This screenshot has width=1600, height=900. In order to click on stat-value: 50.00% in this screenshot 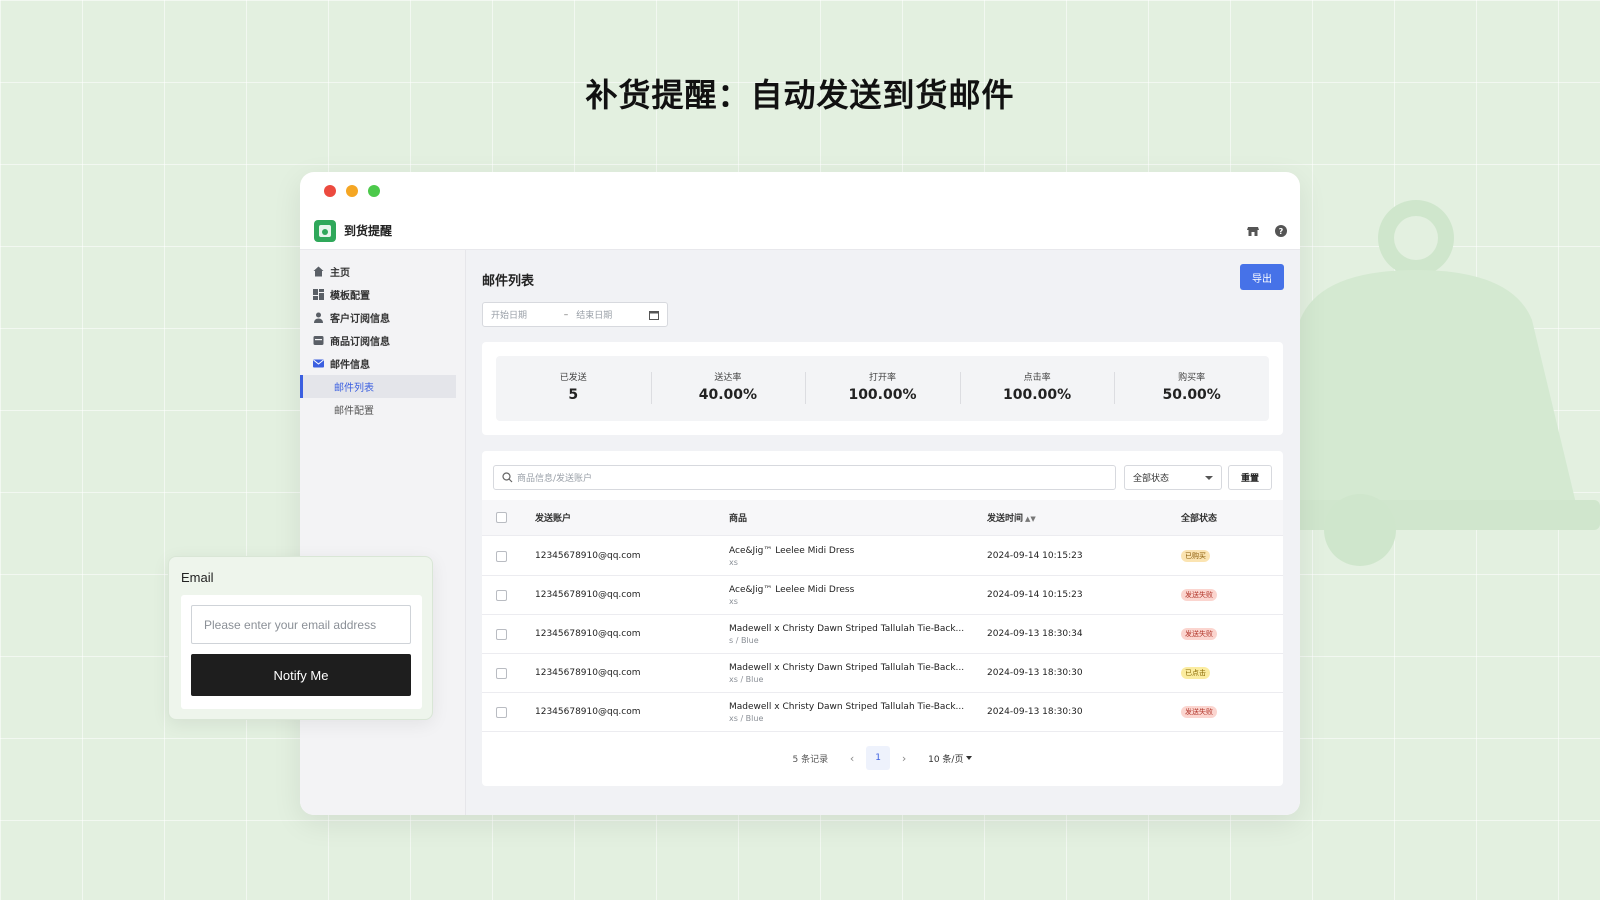, I will do `click(1191, 395)`.